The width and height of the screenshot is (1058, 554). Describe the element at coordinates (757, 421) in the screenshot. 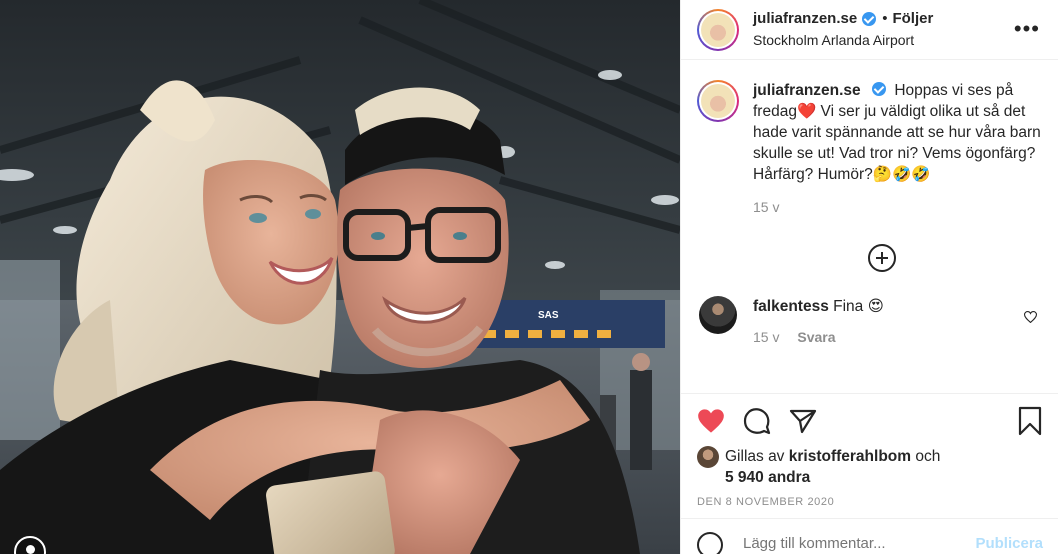

I see `comment-bubble-icon` at that location.